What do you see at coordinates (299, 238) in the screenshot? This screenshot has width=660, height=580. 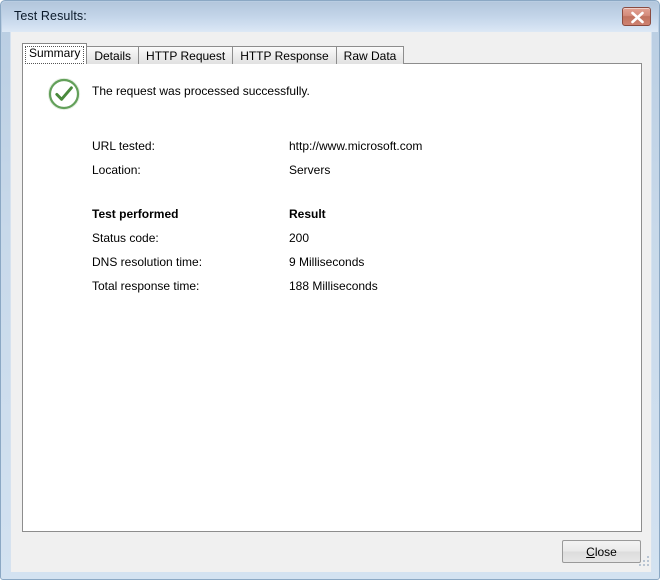 I see `result-row-status-code-value: 200` at bounding box center [299, 238].